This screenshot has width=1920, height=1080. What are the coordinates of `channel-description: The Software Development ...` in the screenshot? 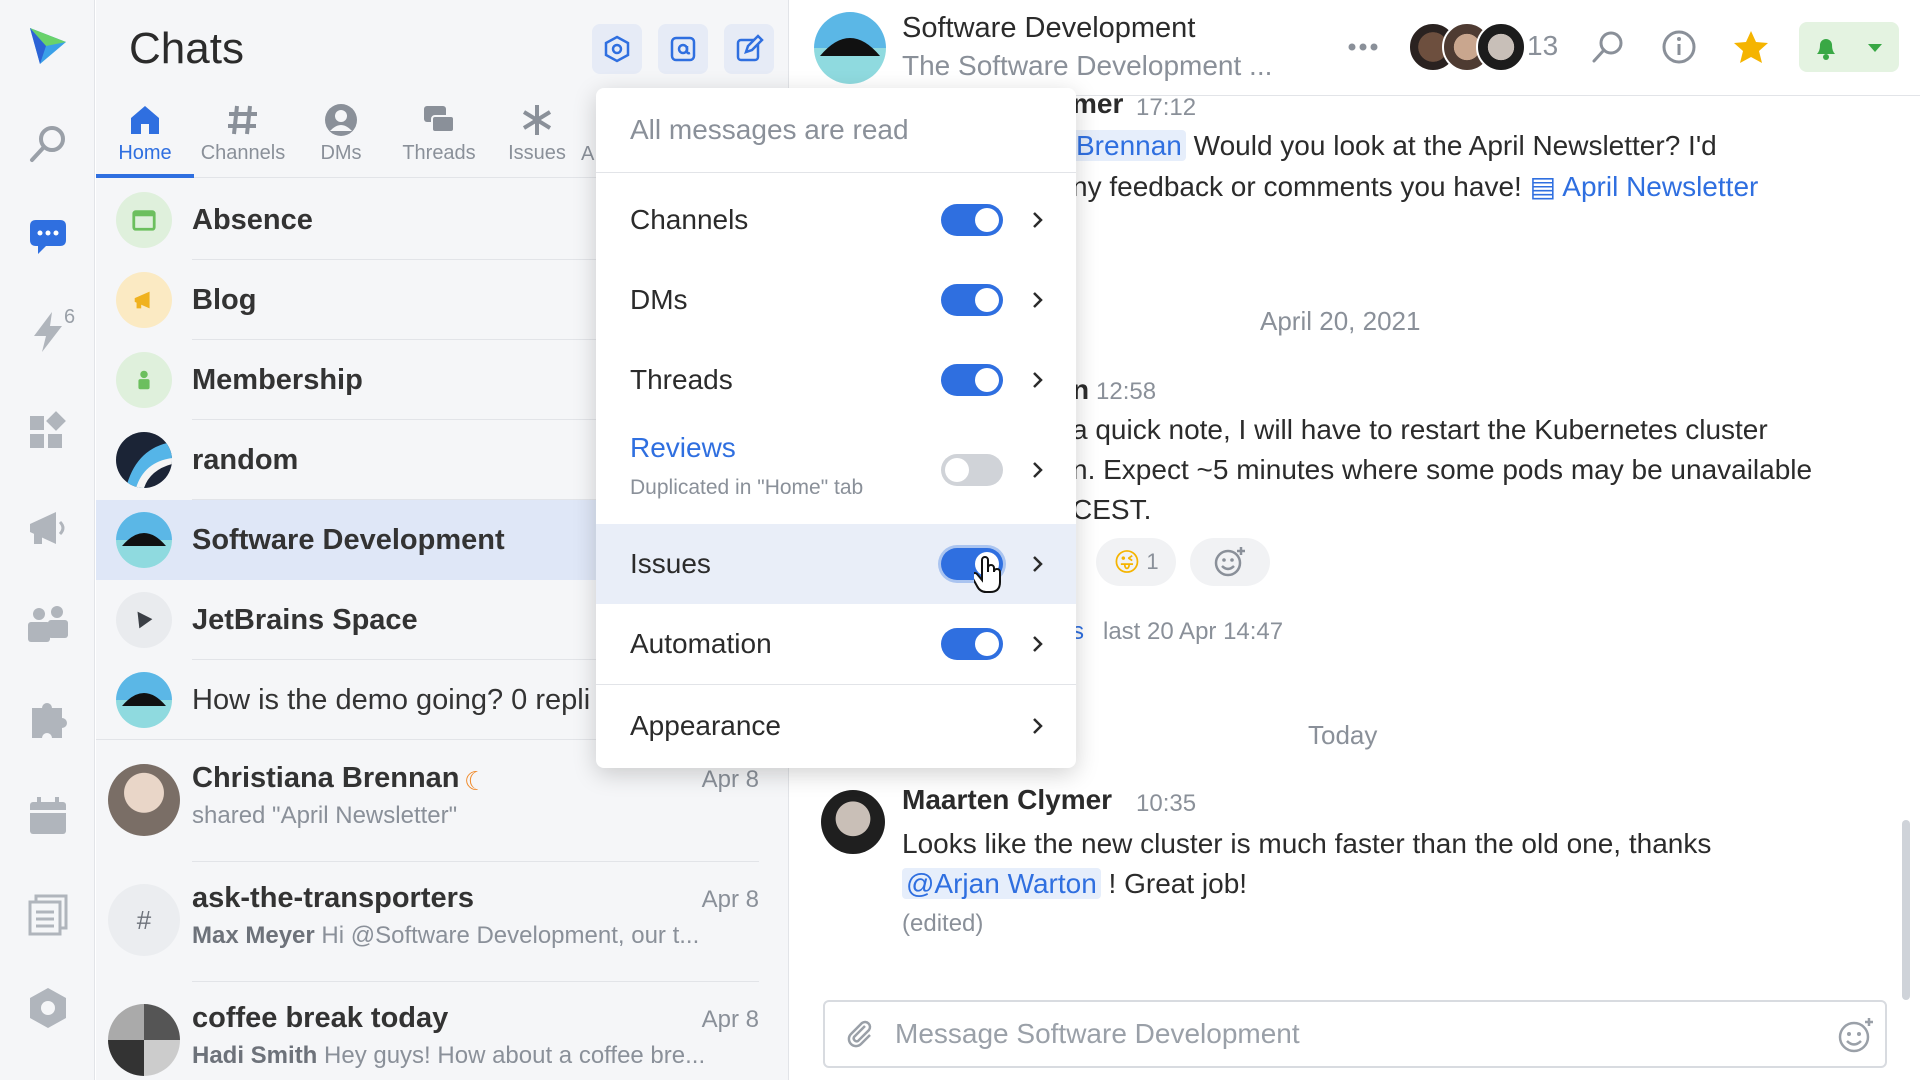 It's located at (1087, 65).